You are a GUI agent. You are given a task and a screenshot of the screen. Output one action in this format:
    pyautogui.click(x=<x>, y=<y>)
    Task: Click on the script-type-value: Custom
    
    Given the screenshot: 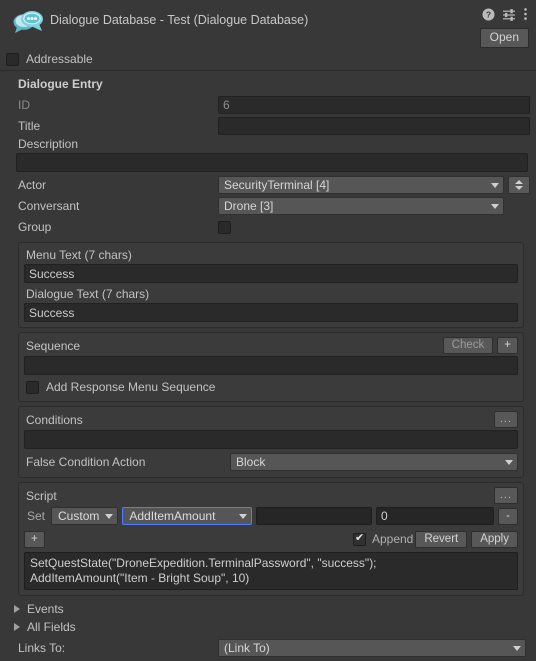 What is the action you would take?
    pyautogui.click(x=79, y=516)
    